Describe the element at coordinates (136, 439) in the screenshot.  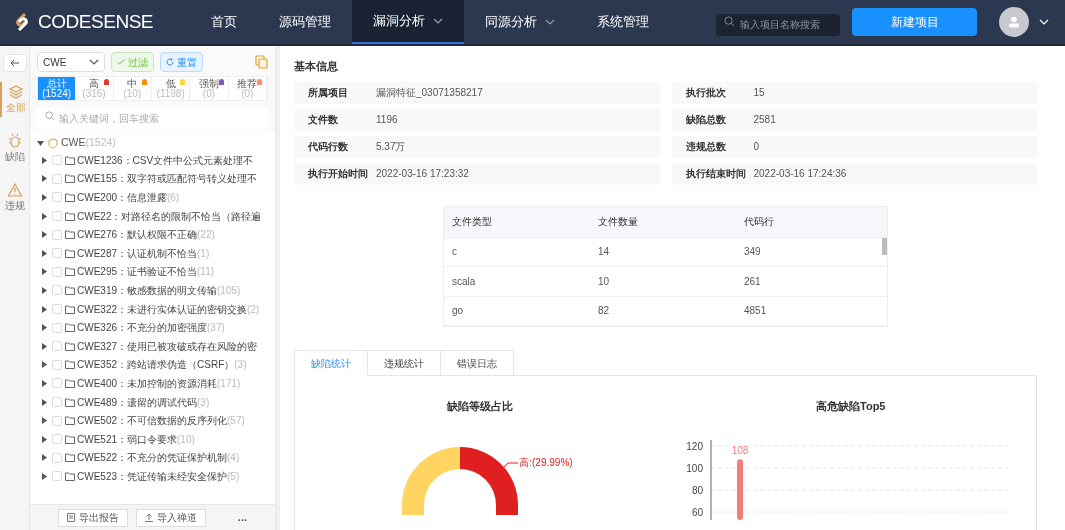
I see `tree-item-label: CWE521：弱口令要求(10)` at that location.